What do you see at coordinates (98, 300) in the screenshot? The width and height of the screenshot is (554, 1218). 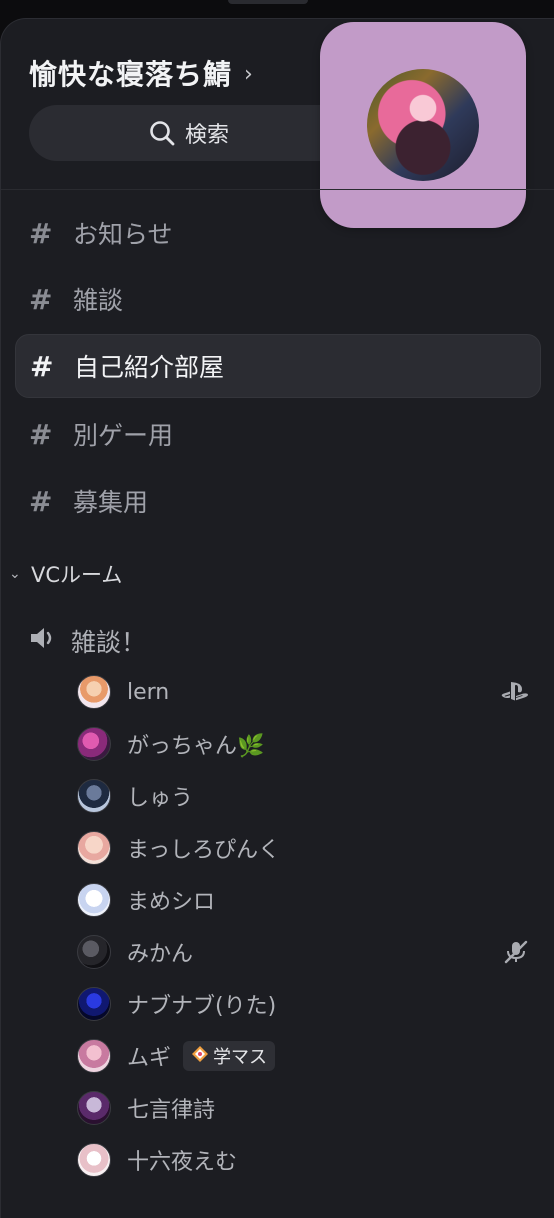 I see `channel-label: 雑談` at bounding box center [98, 300].